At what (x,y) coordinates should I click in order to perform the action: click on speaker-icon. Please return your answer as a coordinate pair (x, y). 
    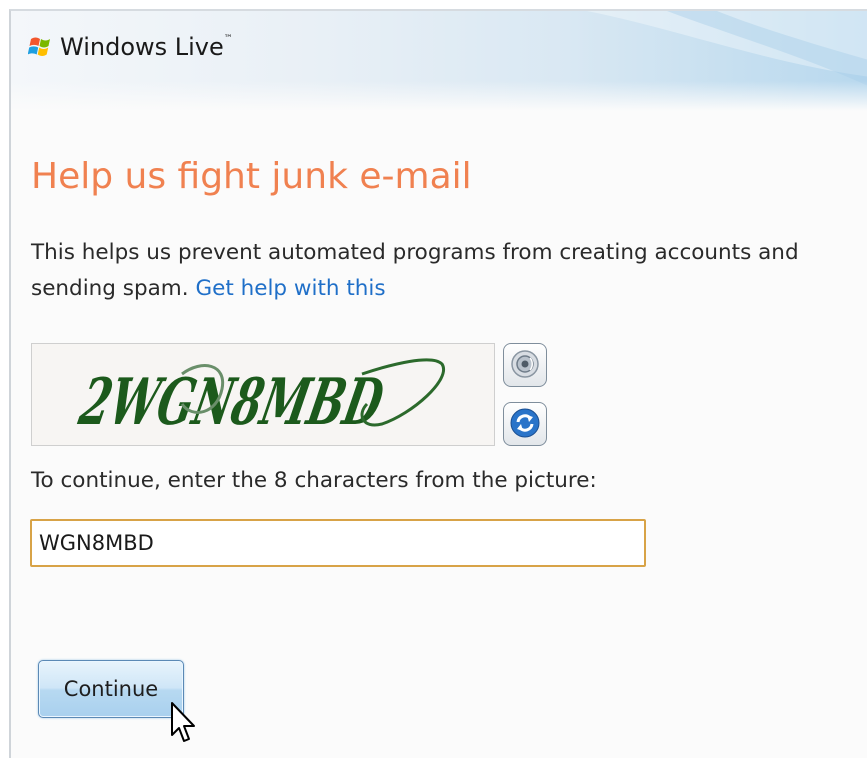
    Looking at the image, I should click on (525, 365).